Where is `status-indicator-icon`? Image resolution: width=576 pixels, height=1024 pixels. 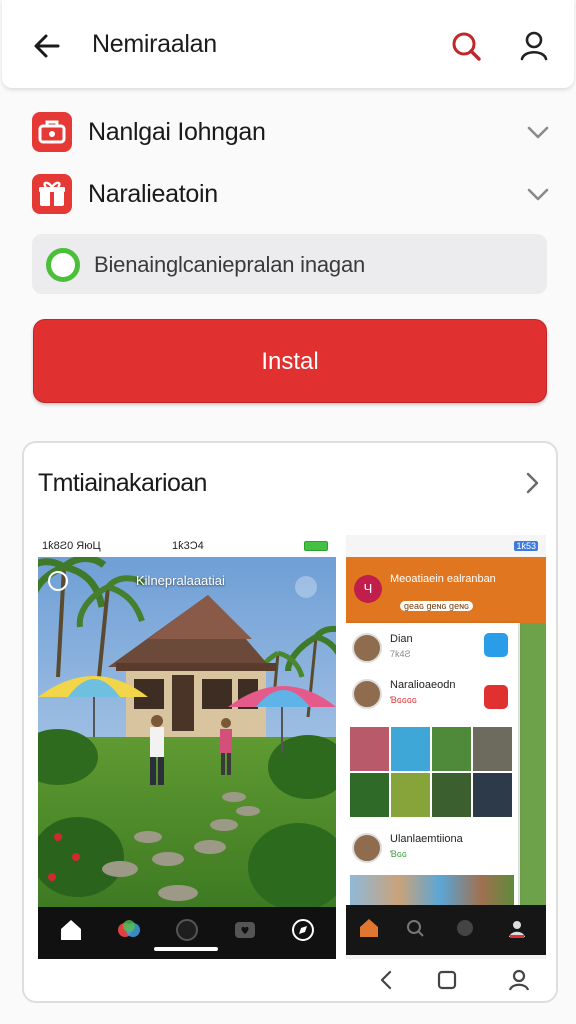
status-indicator-icon is located at coordinates (63, 265).